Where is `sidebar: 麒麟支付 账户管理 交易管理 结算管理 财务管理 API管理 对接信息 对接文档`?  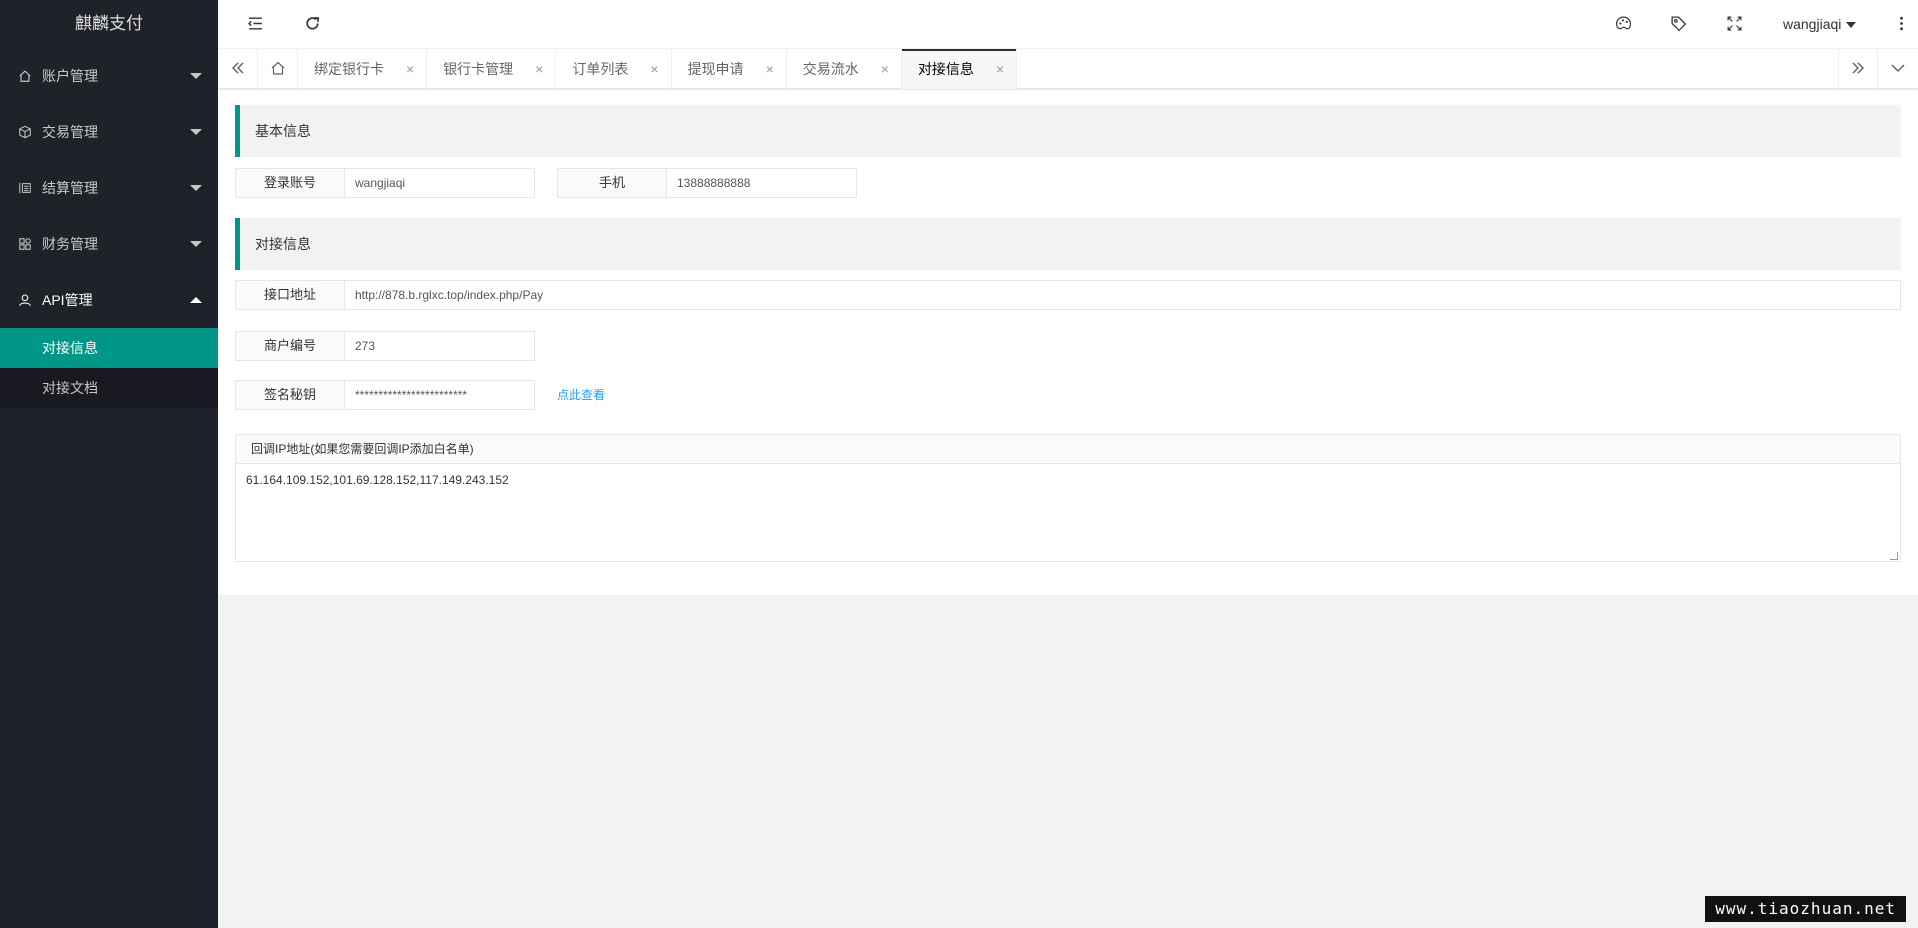 sidebar: 麒麟支付 账户管理 交易管理 结算管理 财务管理 API管理 对接信息 对接文档 is located at coordinates (109, 464).